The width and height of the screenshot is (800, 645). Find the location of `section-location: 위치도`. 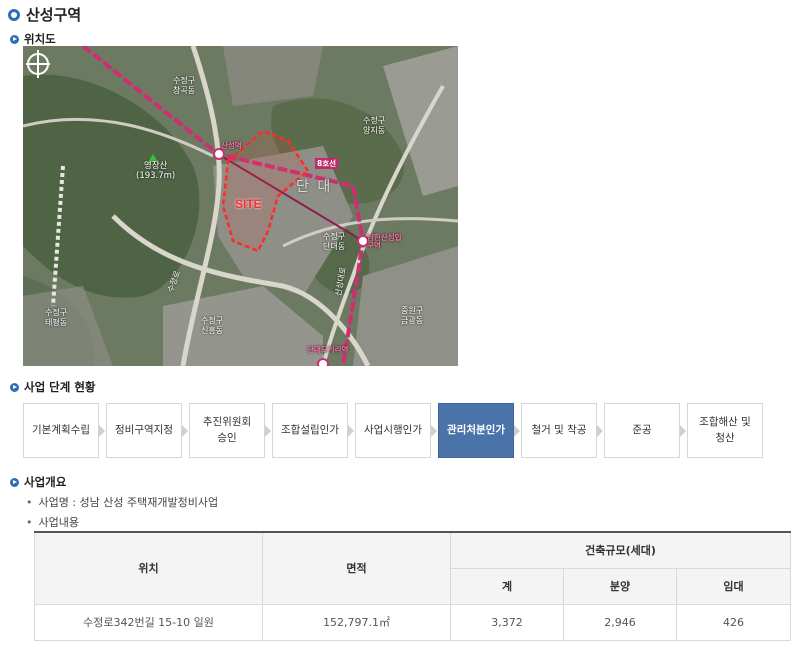

section-location: 위치도 is located at coordinates (33, 39).